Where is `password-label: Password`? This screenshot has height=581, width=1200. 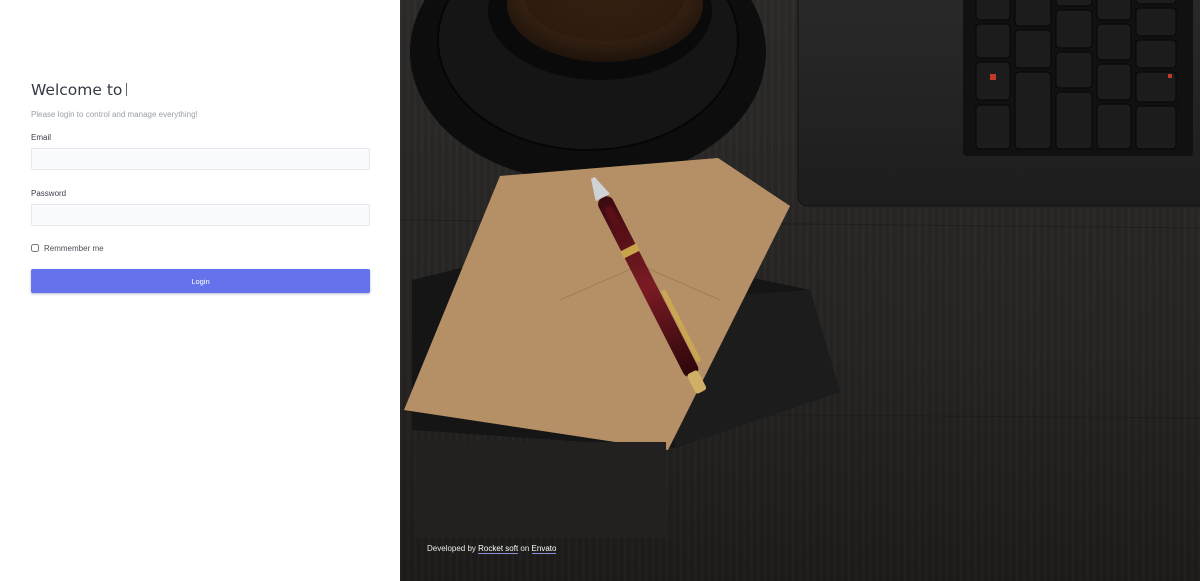
password-label: Password is located at coordinates (49, 193).